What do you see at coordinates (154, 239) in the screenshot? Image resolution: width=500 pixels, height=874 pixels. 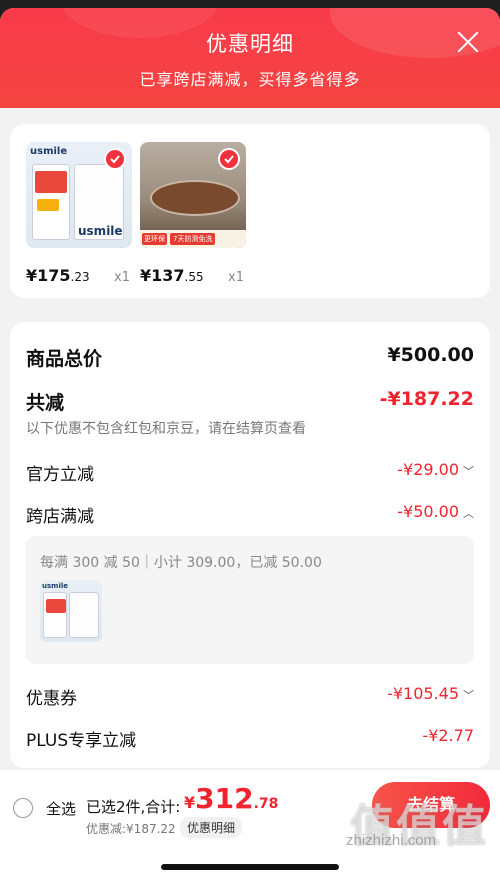 I see `product-badge: 更环保` at bounding box center [154, 239].